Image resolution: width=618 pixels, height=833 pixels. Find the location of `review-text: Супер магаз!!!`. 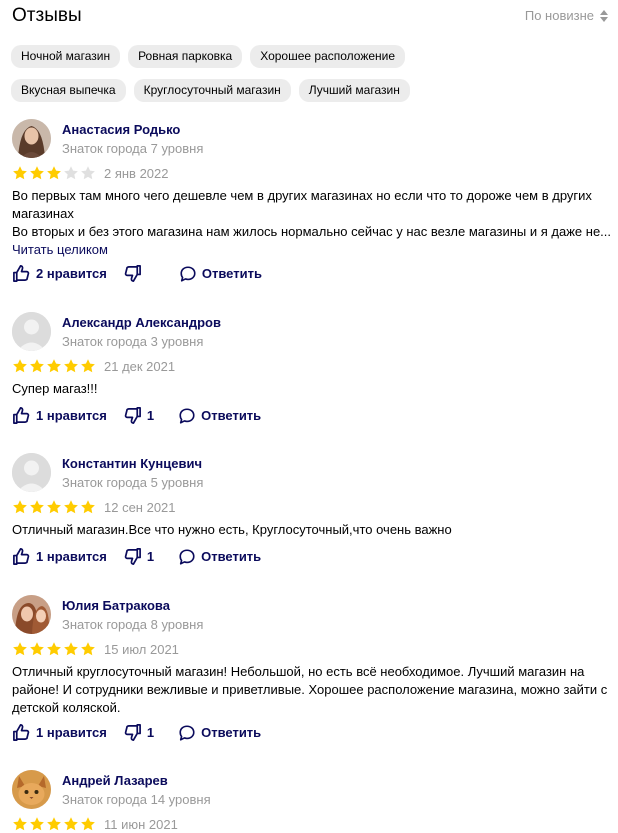

review-text: Супер магаз!!! is located at coordinates (312, 389).